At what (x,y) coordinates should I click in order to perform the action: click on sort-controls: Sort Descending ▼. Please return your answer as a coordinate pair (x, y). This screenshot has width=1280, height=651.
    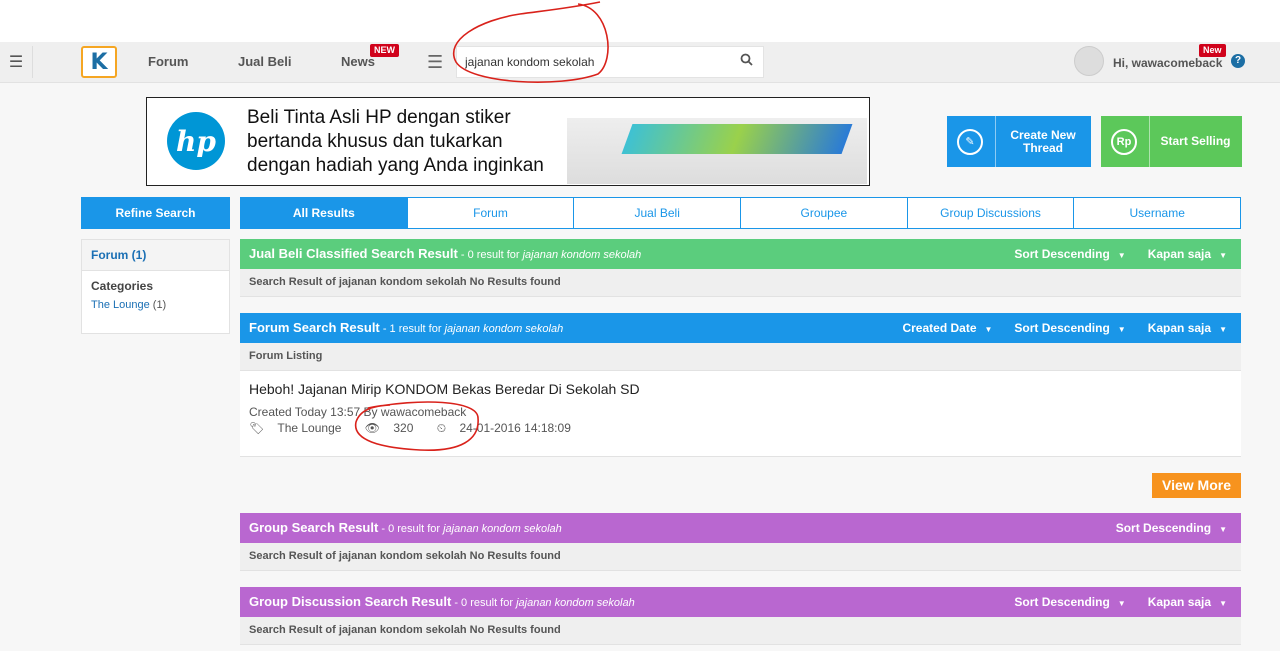
    Looking at the image, I should click on (1174, 528).